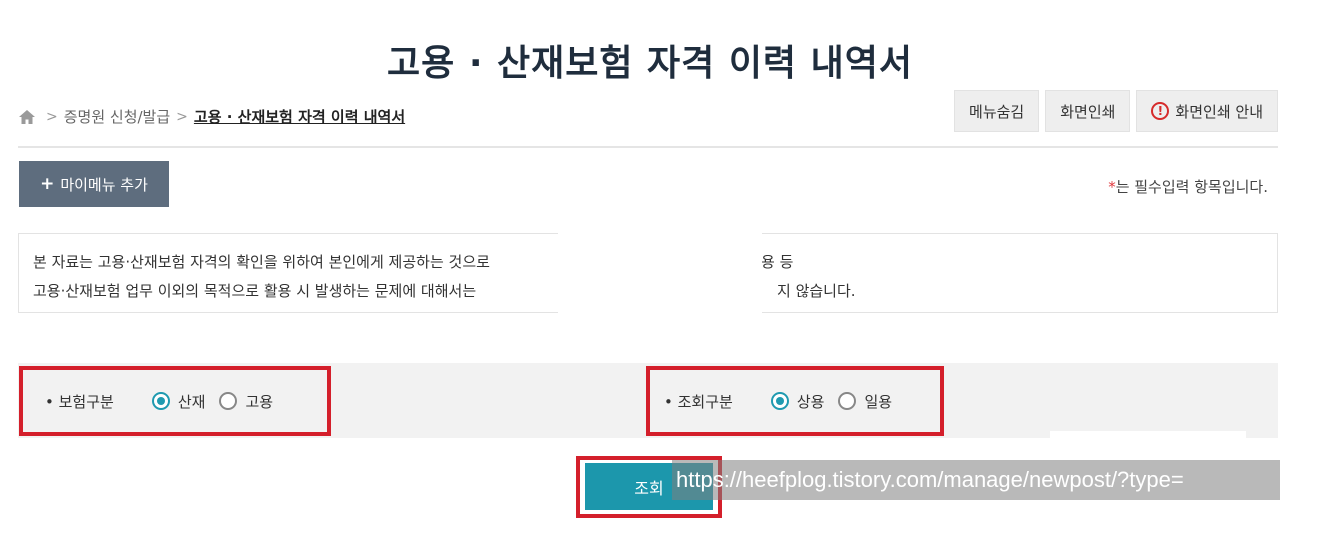  I want to click on radio-employment-label: 고용, so click(259, 401).